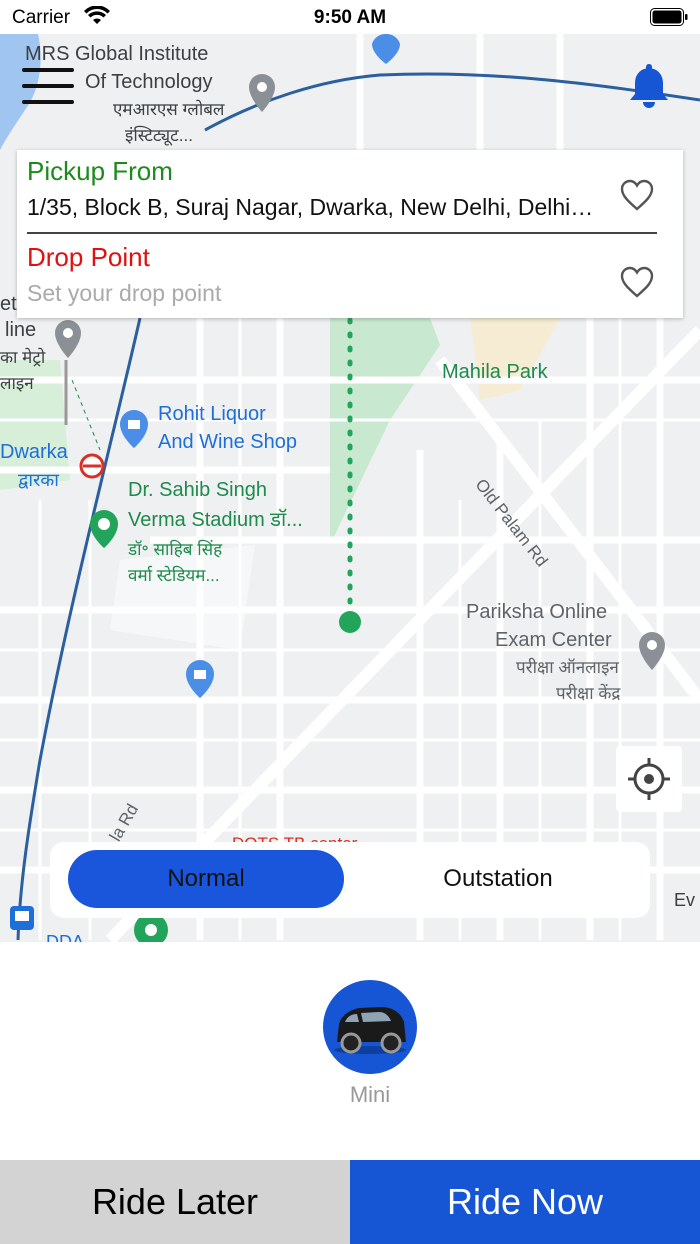 The image size is (700, 1244). Describe the element at coordinates (197, 490) in the screenshot. I see `map-label: Dr. Sahib Singh` at that location.